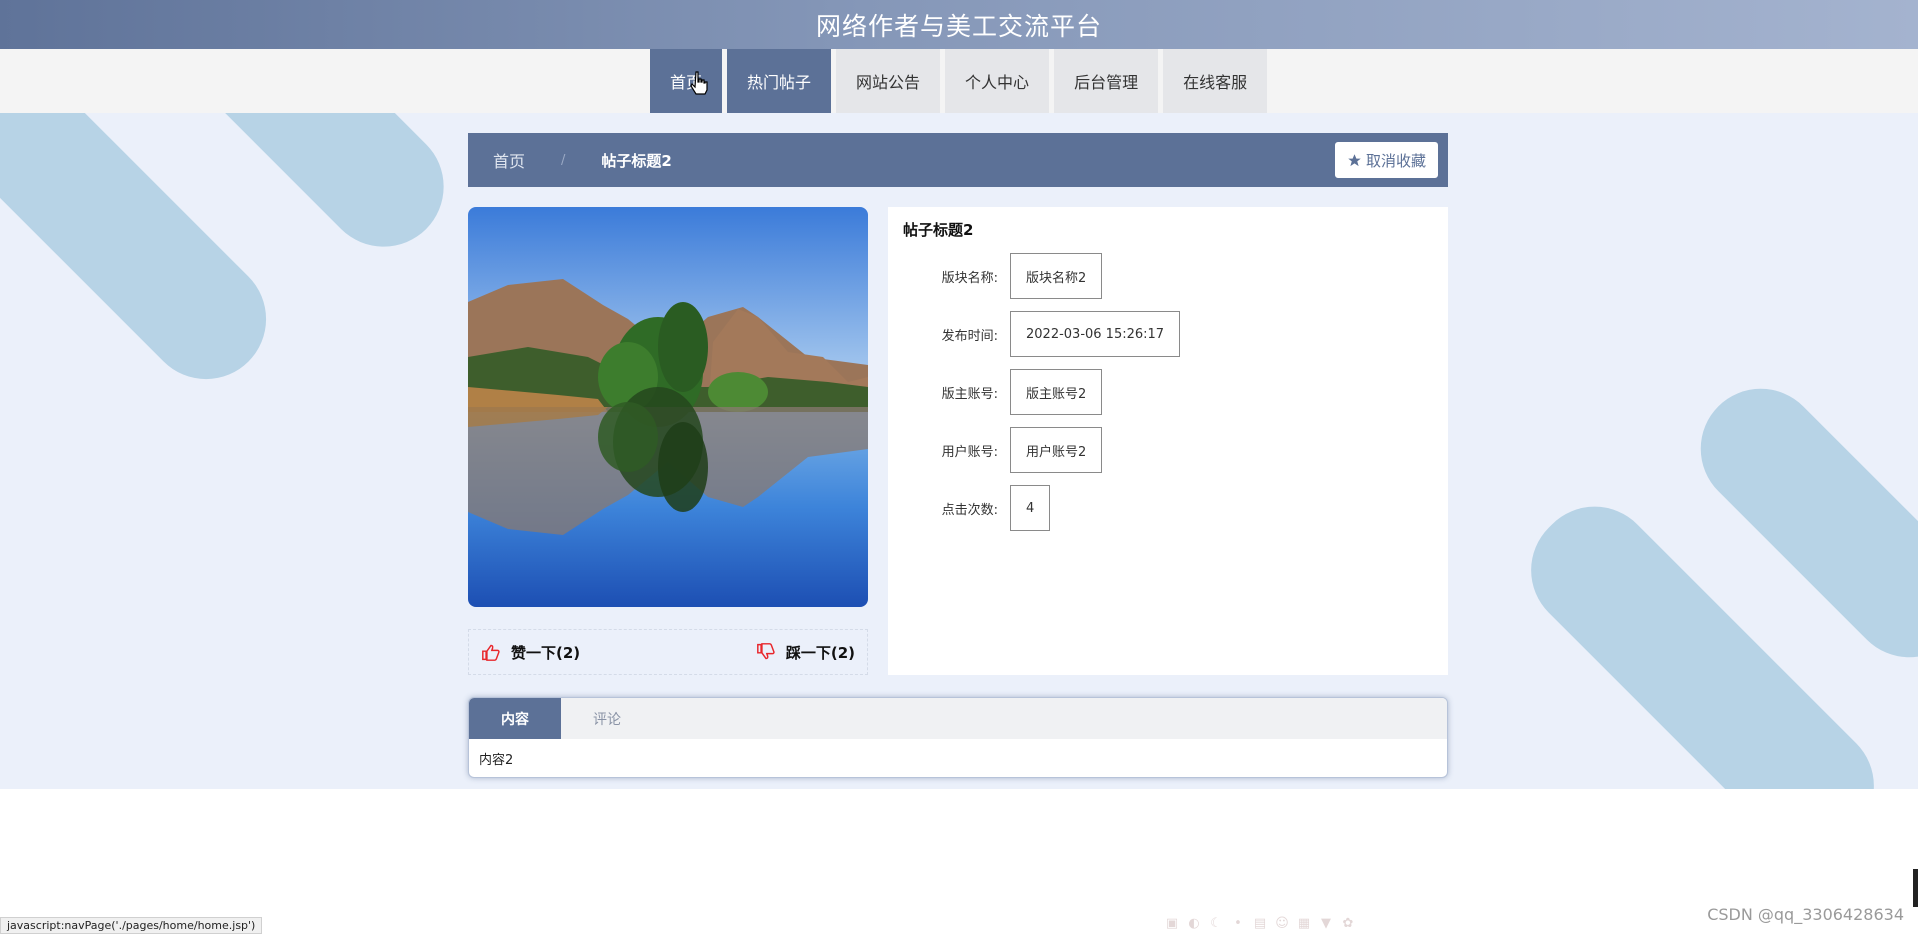 Image resolution: width=1918 pixels, height=934 pixels. Describe the element at coordinates (1106, 81) in the screenshot. I see `nav-admin: 后台管理` at that location.